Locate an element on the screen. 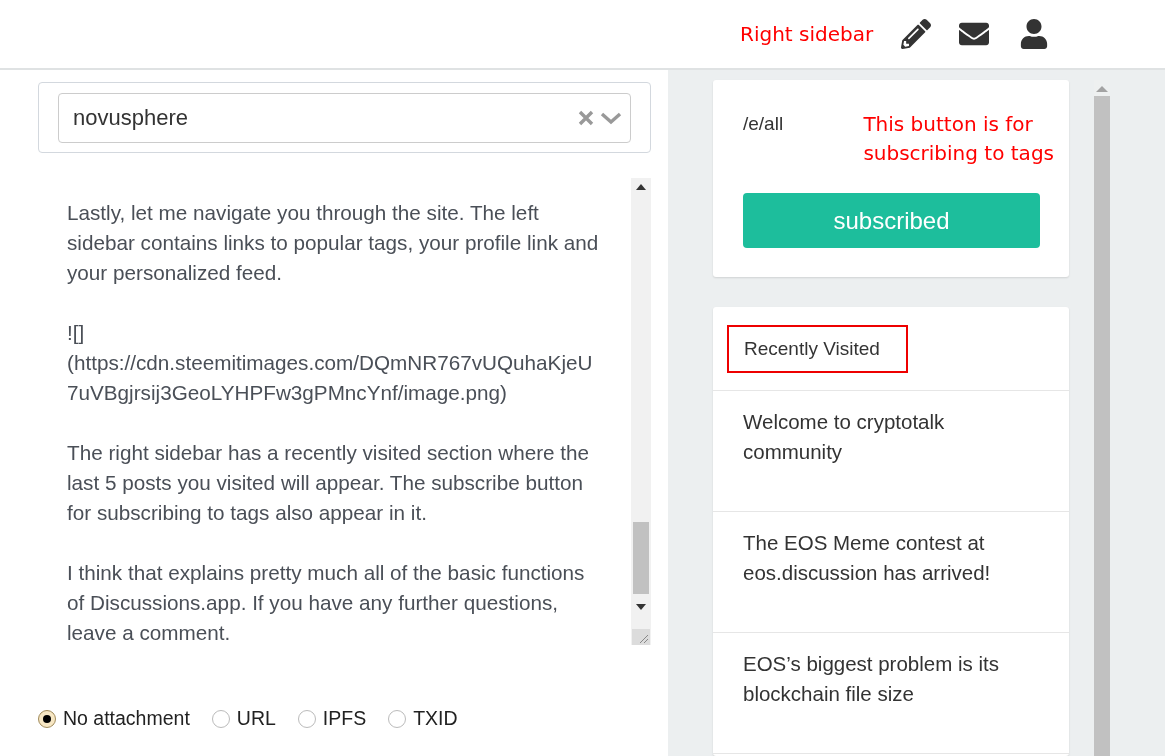 Image resolution: width=1165 pixels, height=756 pixels. user-icon is located at coordinates (1034, 34).